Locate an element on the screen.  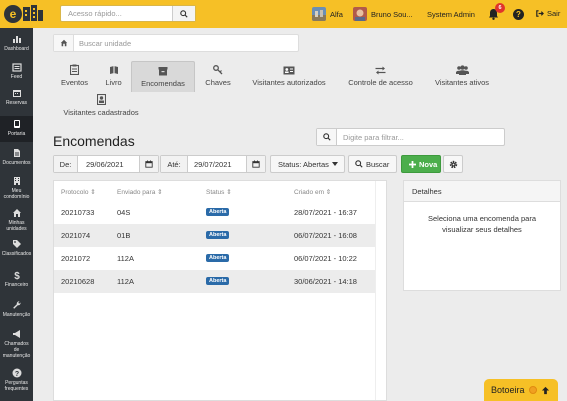
table-row: 20210733 04S Aberta 28/07/2021 - 16:37 is located at coordinates (215, 212).